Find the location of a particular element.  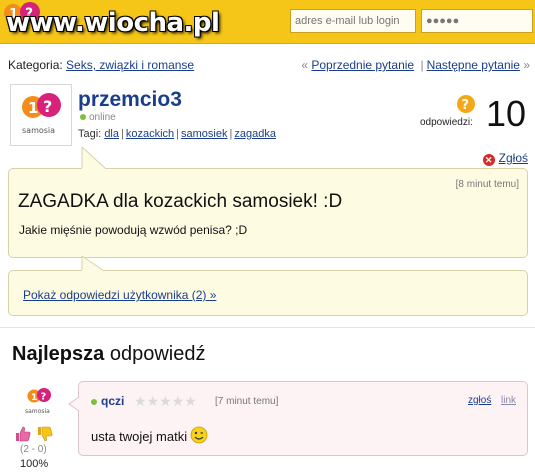

answer-username: qczi is located at coordinates (112, 401).